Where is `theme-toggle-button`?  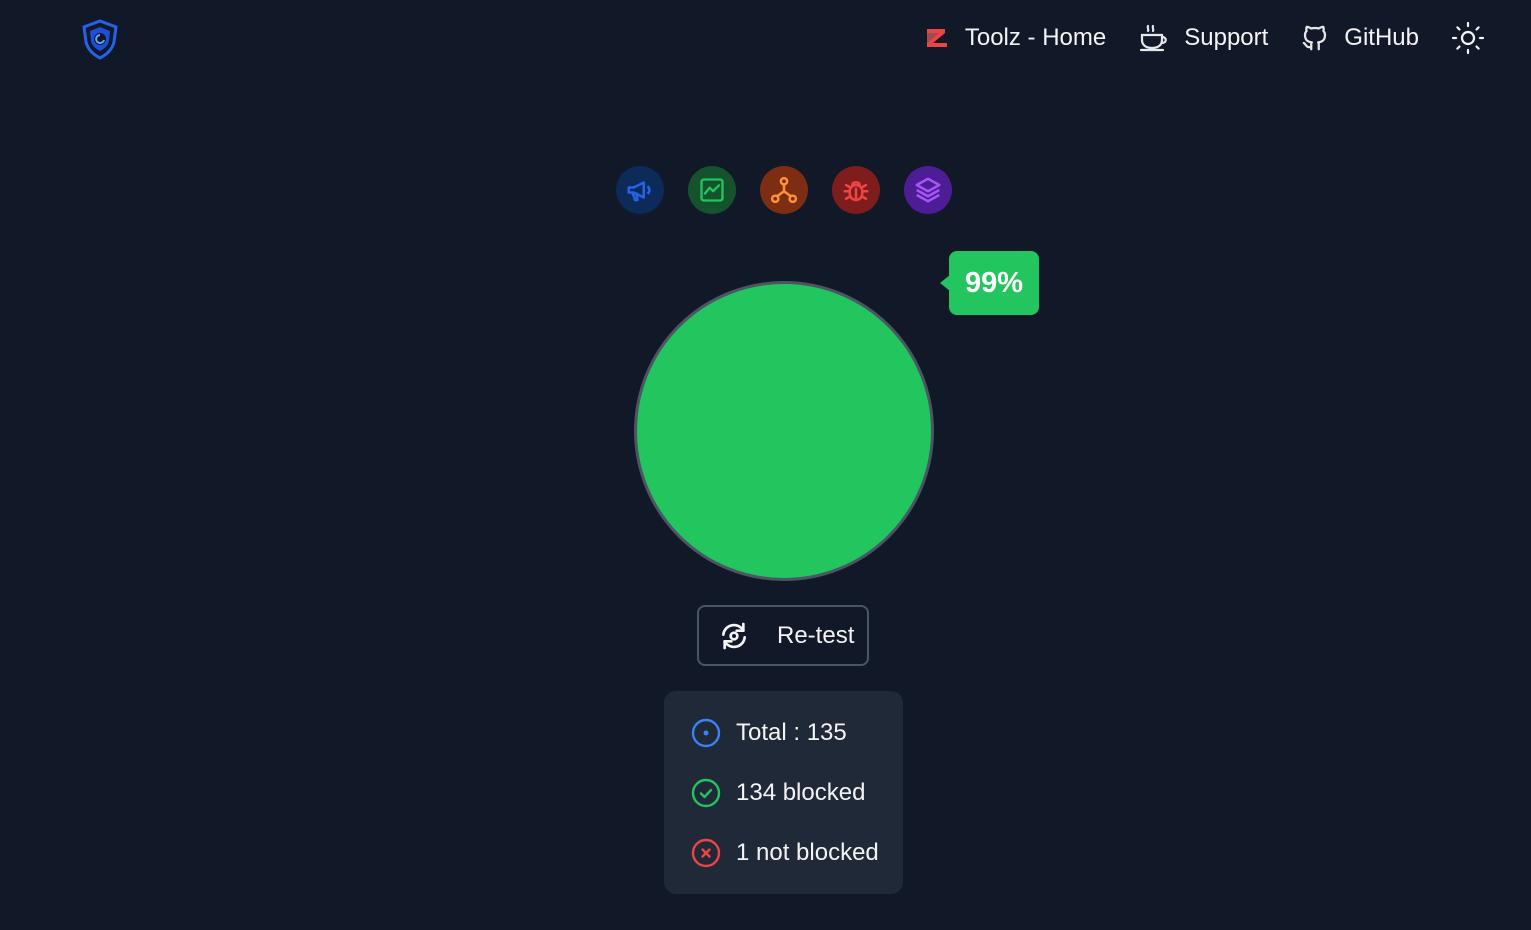
theme-toggle-button is located at coordinates (1468, 38).